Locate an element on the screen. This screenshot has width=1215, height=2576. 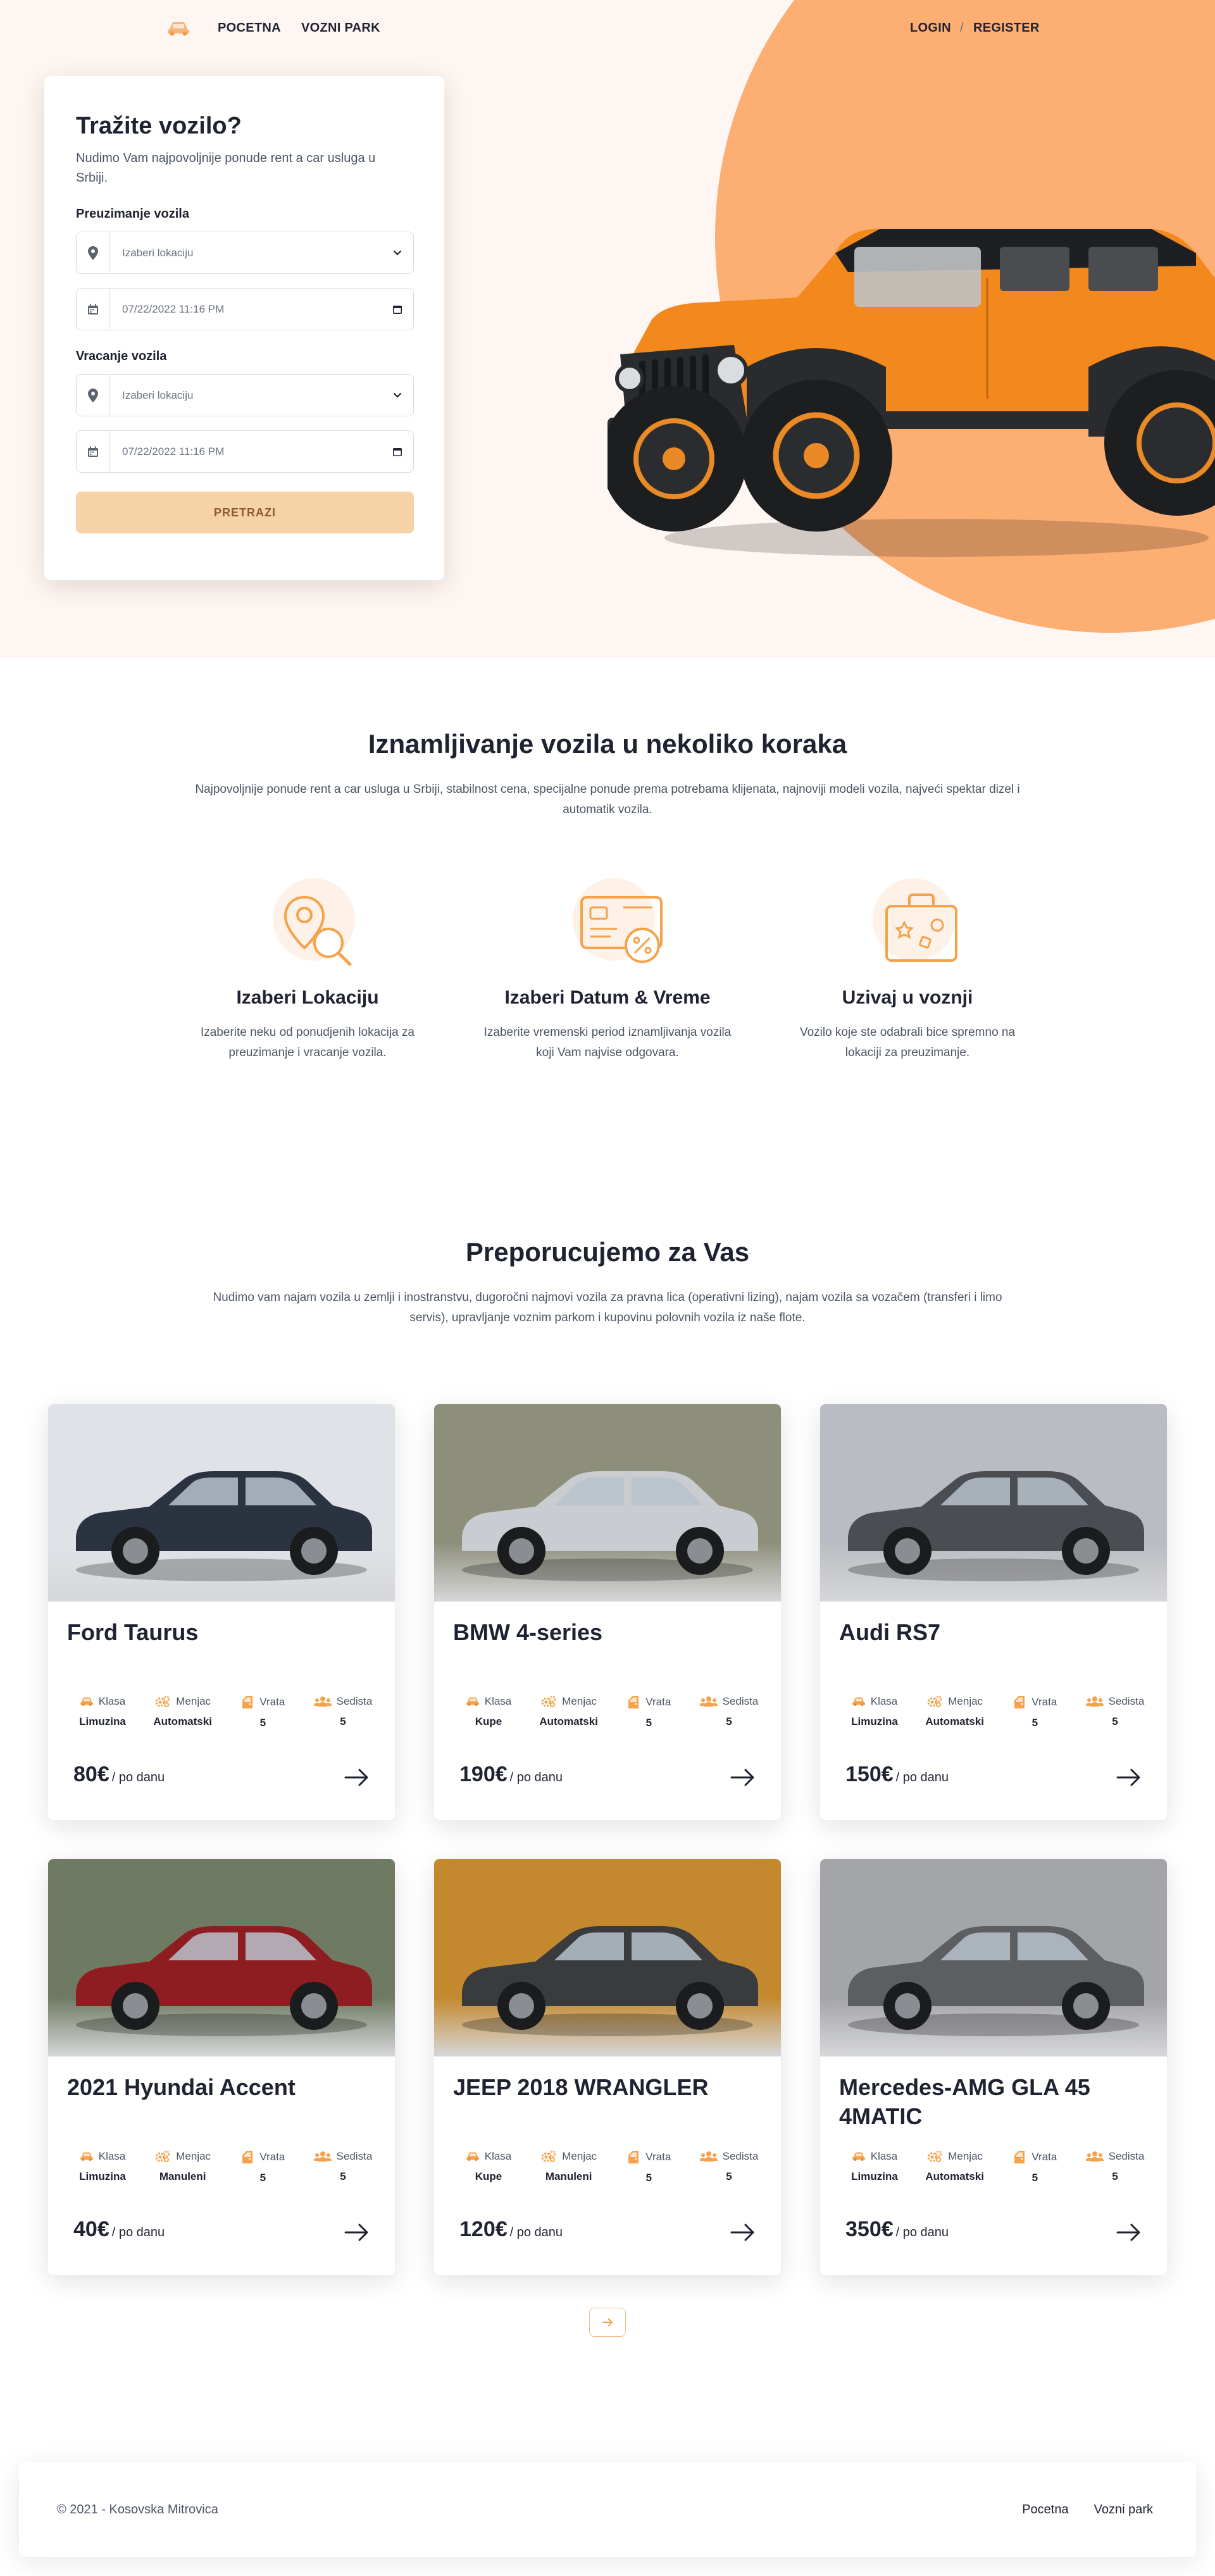
car-name: Audi RS7 is located at coordinates (890, 1632).